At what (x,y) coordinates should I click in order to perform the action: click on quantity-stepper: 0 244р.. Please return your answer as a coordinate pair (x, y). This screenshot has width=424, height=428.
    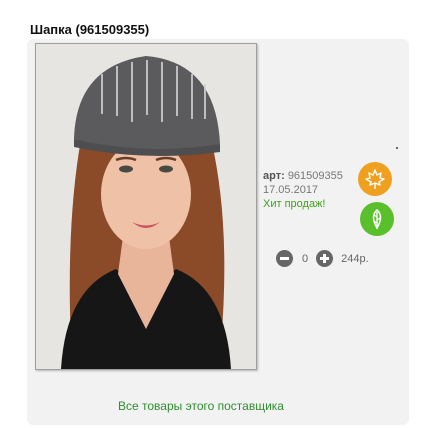
    Looking at the image, I should click on (322, 258).